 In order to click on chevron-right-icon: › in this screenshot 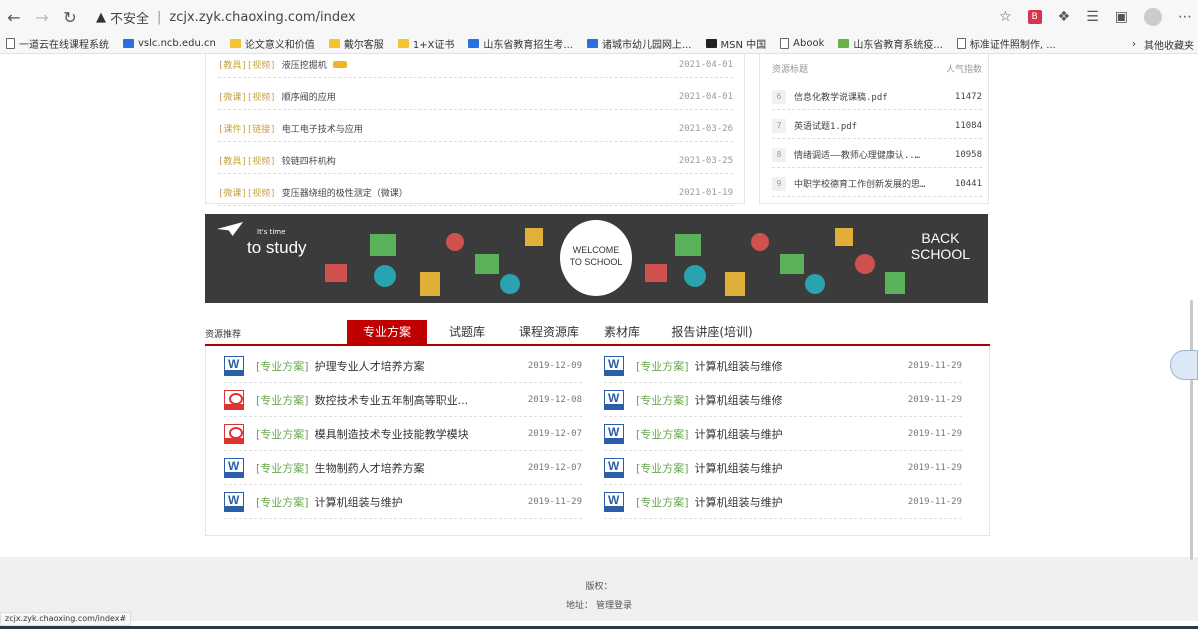, I will do `click(1134, 44)`.